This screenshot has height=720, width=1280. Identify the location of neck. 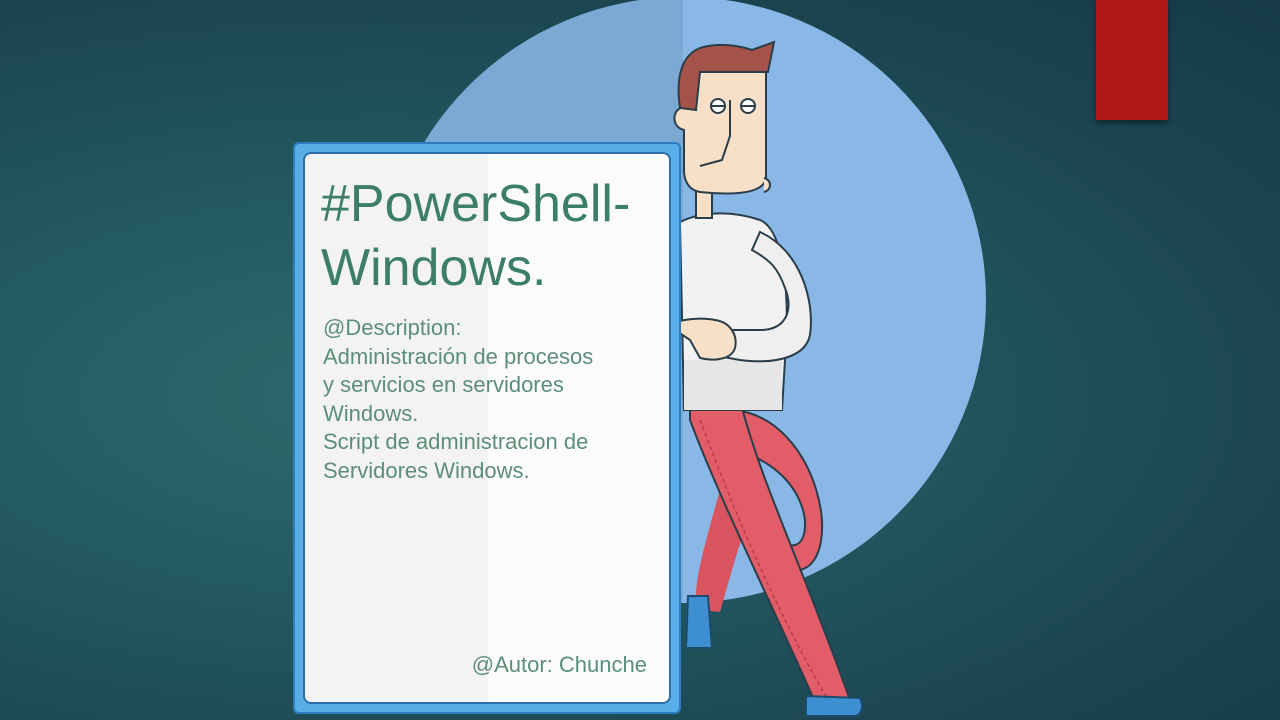
(704, 204).